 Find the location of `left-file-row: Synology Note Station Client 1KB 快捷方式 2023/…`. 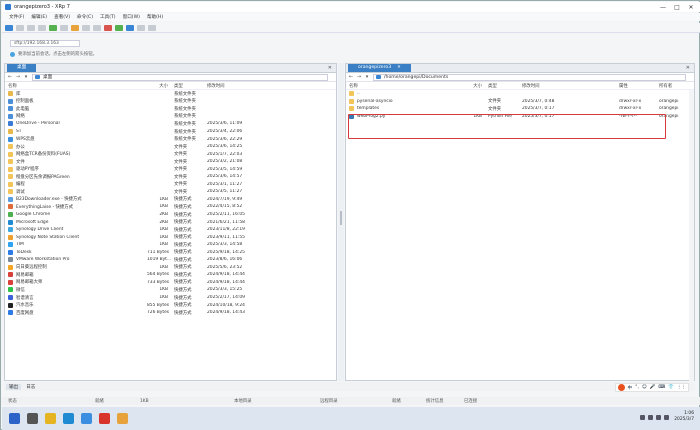

left-file-row: Synology Note Station Client 1KB 快捷方式 2023/… is located at coordinates (170, 237).